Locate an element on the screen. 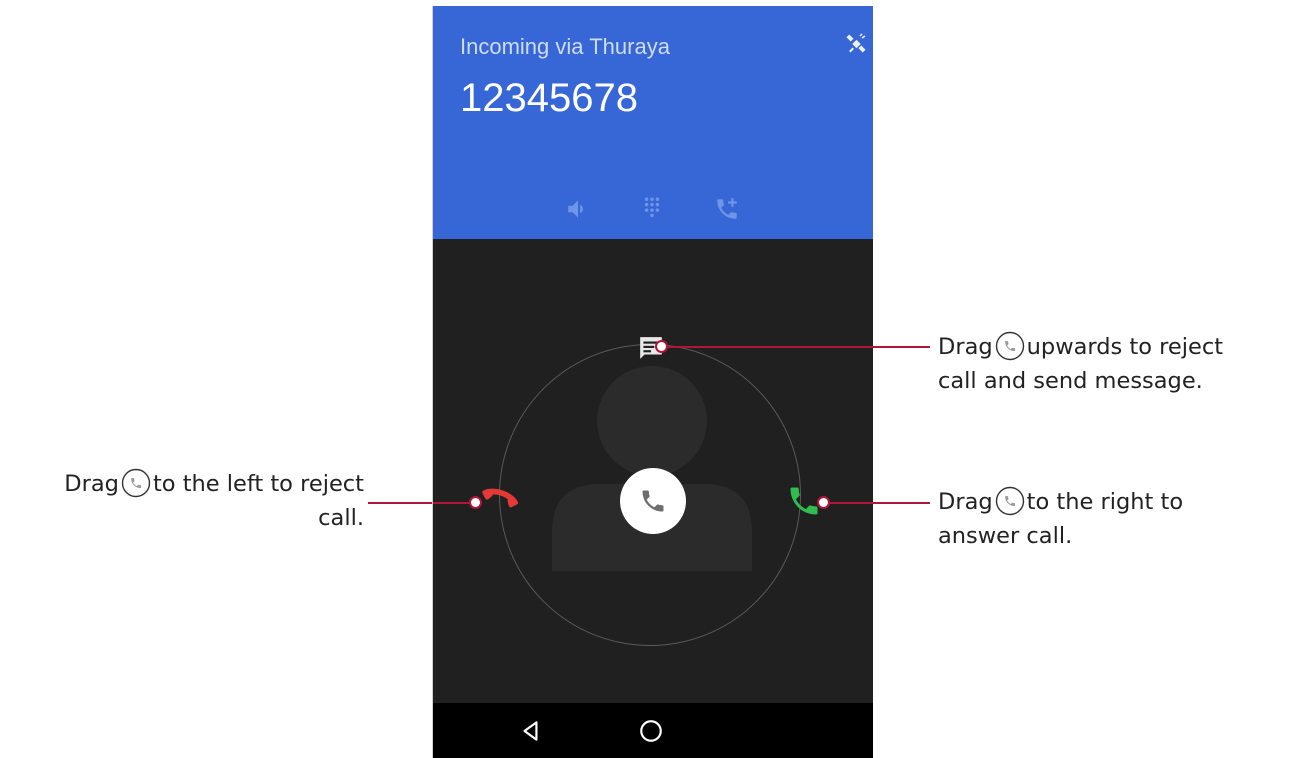 This screenshot has height=758, width=1295. dialpad-icon is located at coordinates (652, 209).